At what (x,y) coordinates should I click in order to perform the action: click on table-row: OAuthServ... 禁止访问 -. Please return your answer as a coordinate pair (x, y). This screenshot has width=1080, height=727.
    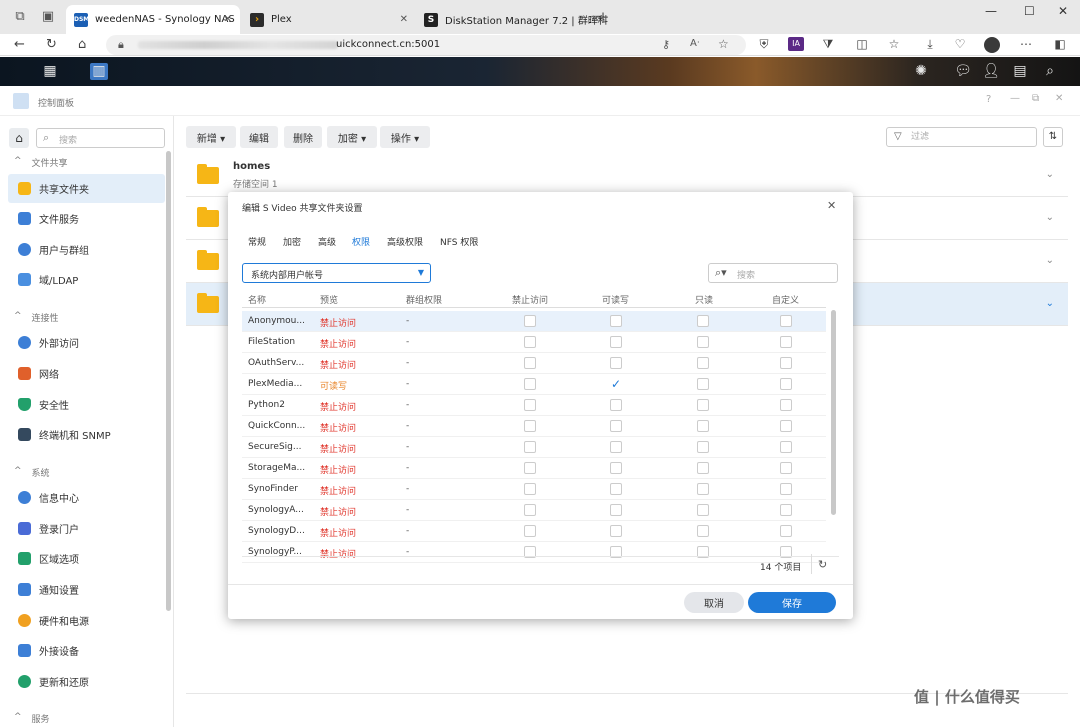
    Looking at the image, I should click on (534, 363).